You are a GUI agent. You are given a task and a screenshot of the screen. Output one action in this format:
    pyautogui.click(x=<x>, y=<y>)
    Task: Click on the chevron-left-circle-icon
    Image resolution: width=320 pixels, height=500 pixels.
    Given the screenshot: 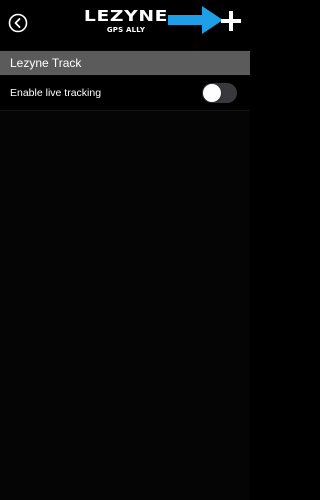 What is the action you would take?
    pyautogui.click(x=18, y=23)
    